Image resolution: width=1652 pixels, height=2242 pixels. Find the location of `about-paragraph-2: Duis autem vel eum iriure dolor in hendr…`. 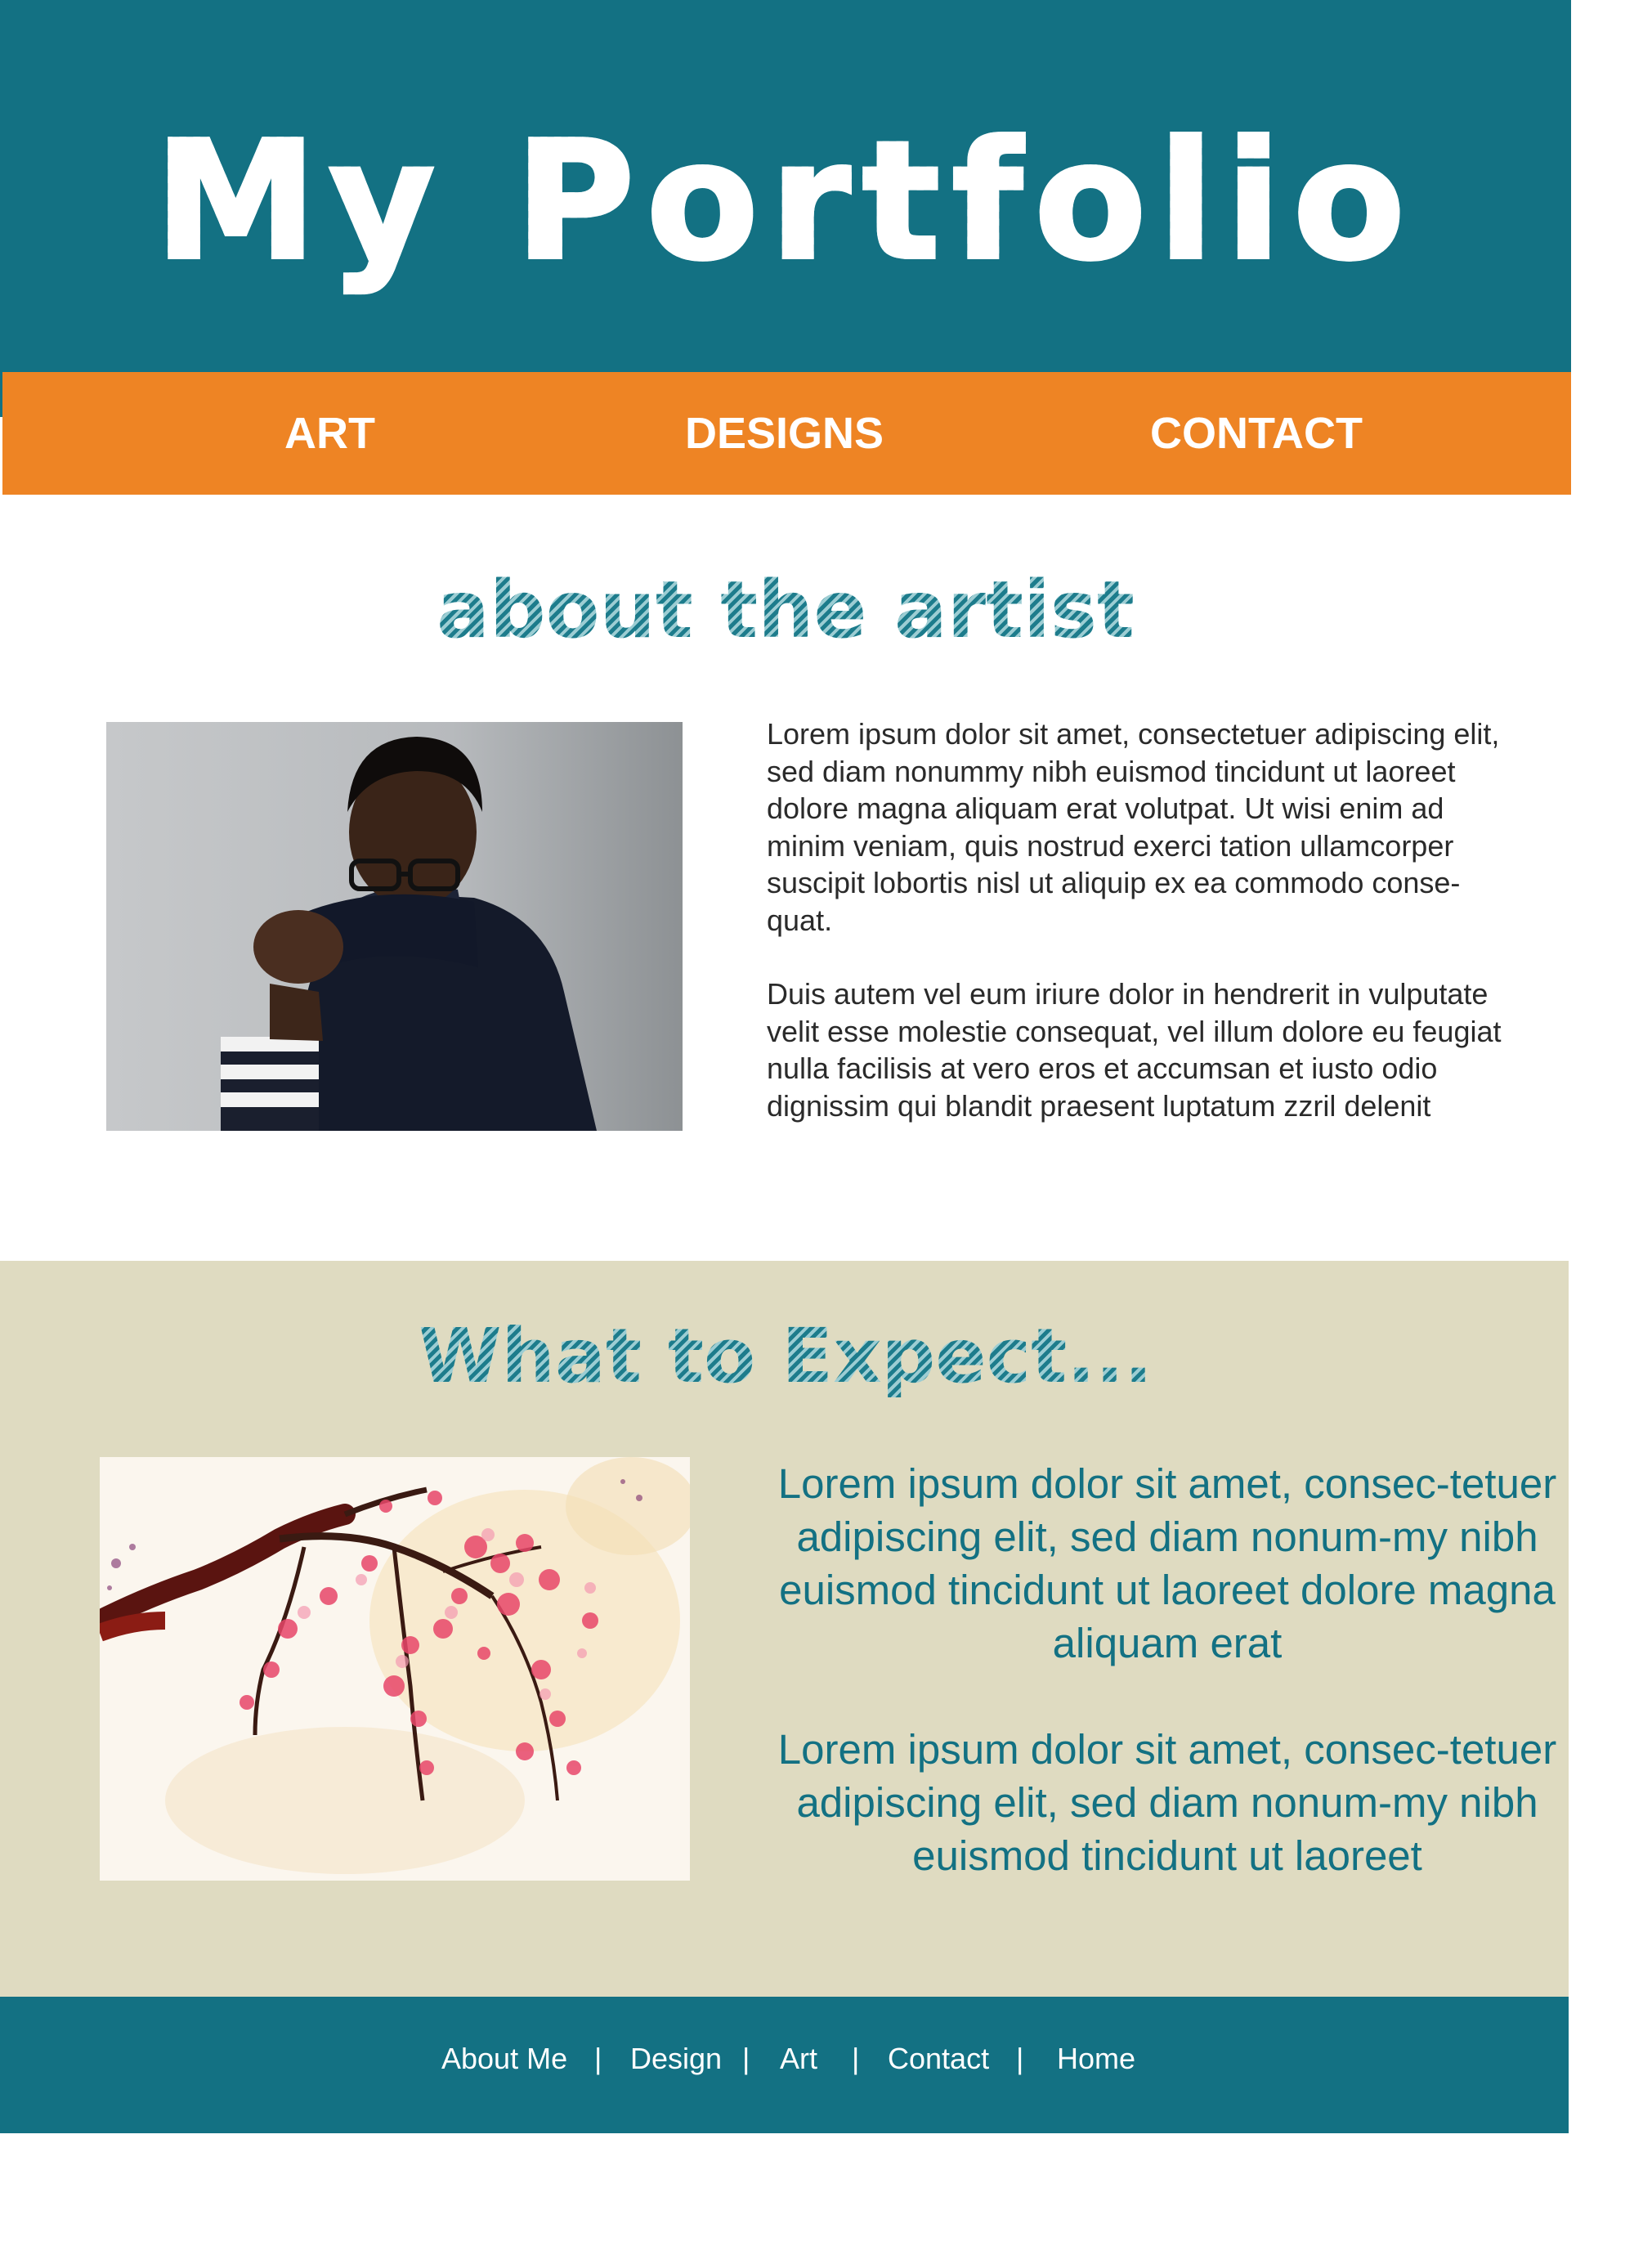

about-paragraph-2: Duis autem vel eum iriure dolor in hendr… is located at coordinates (1134, 1050).